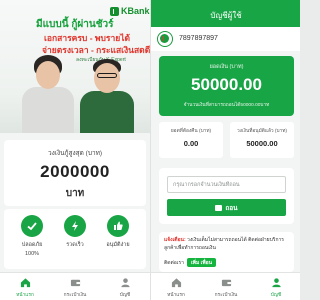 This screenshot has height=300, width=320. I want to click on approved-limit-value: 50000.00, so click(262, 143).